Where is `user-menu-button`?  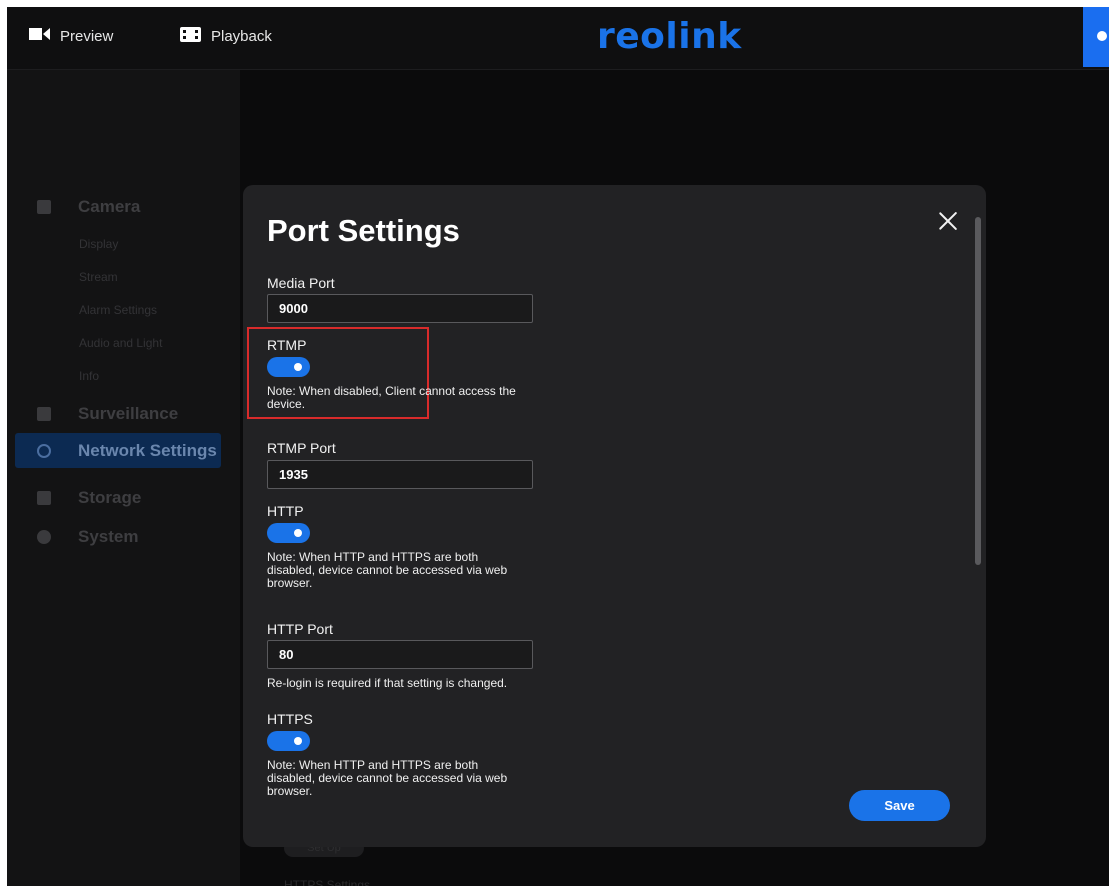 user-menu-button is located at coordinates (1096, 37).